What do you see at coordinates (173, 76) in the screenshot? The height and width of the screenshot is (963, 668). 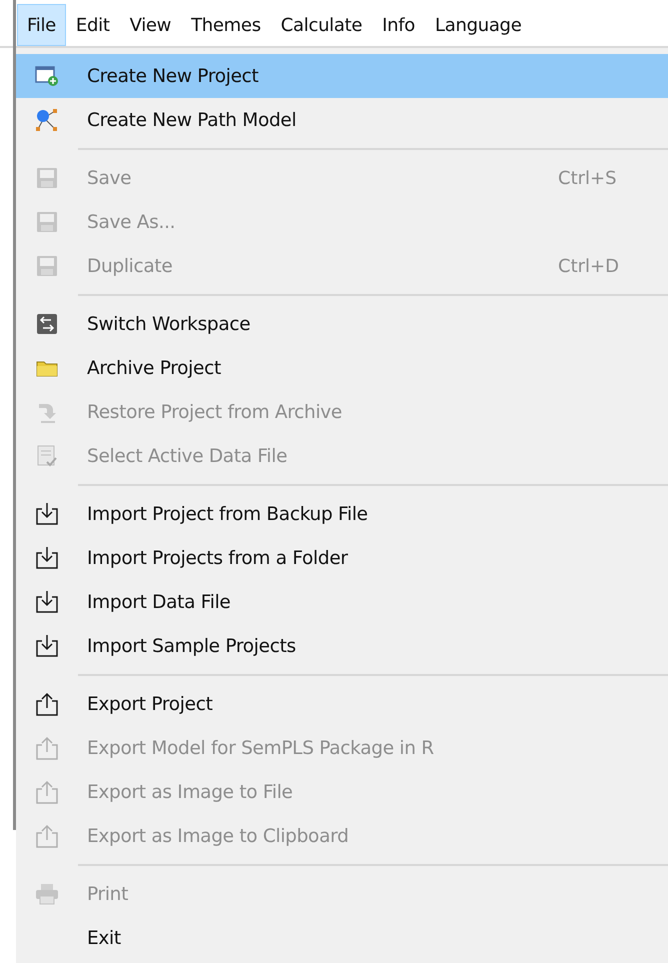 I see `menu-item-label: Create New Project` at bounding box center [173, 76].